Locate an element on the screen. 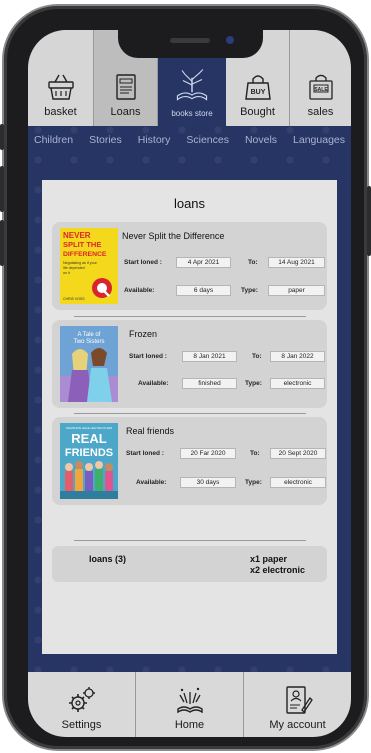 The height and width of the screenshot is (753, 371). nav-settings: Settings is located at coordinates (82, 704).